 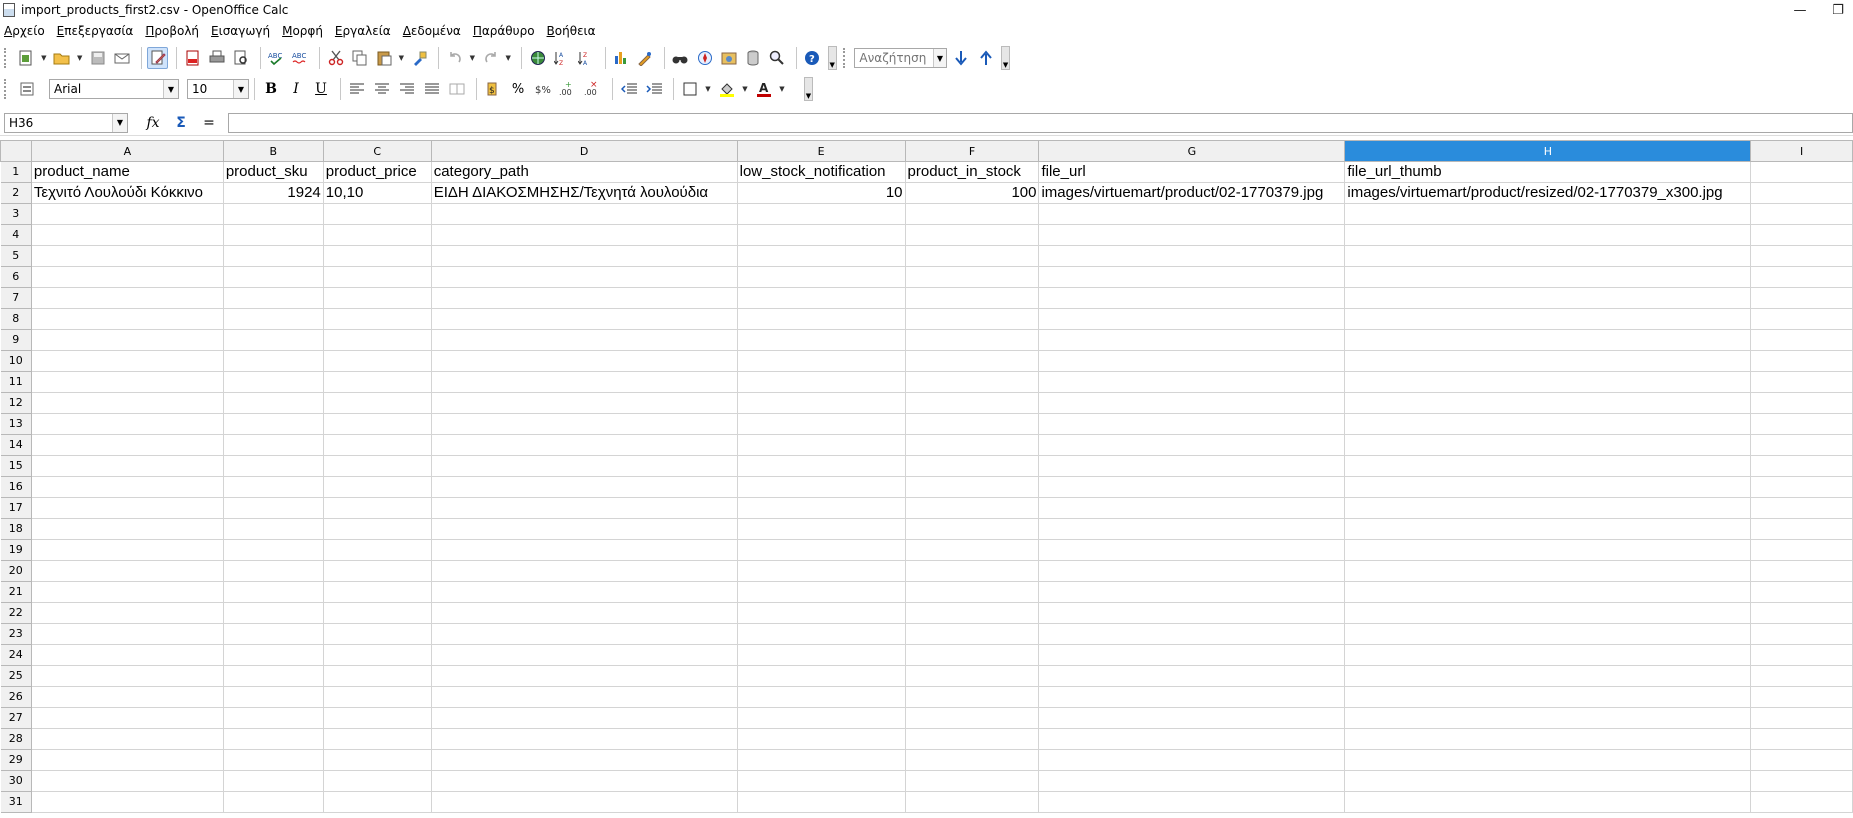 What do you see at coordinates (1192, 214) in the screenshot?
I see `cell-g3` at bounding box center [1192, 214].